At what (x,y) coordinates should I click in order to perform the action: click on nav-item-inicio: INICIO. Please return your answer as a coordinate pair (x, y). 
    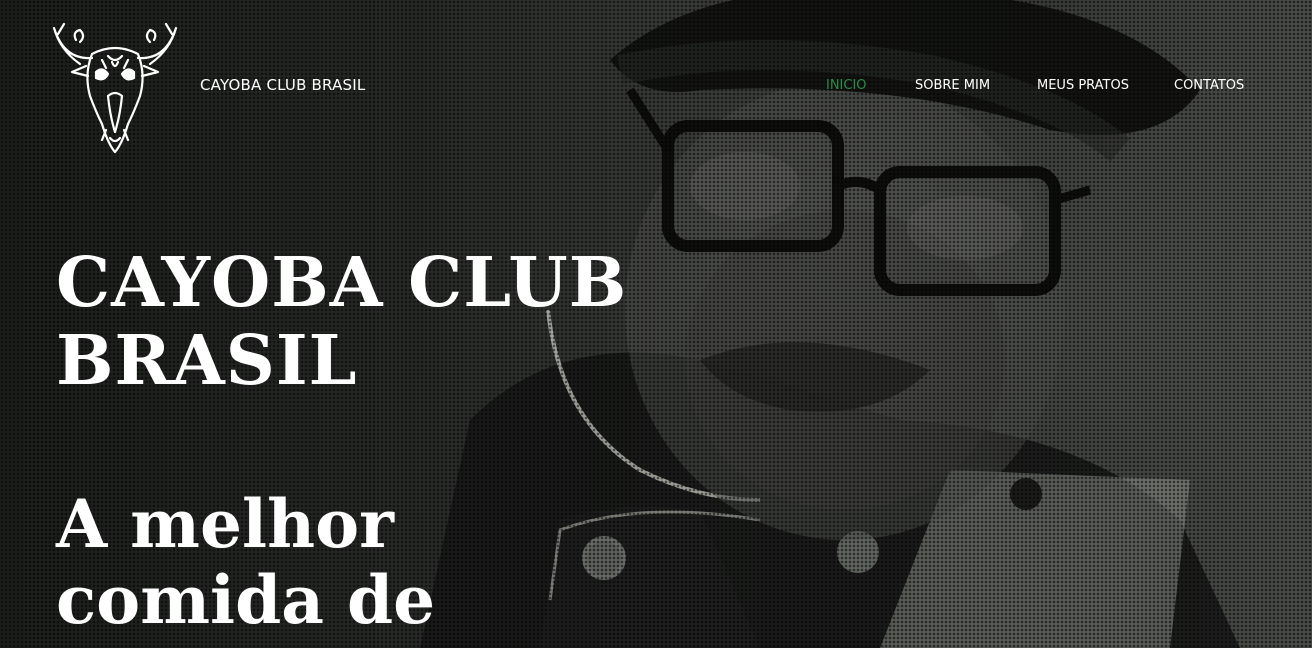
    Looking at the image, I should click on (846, 85).